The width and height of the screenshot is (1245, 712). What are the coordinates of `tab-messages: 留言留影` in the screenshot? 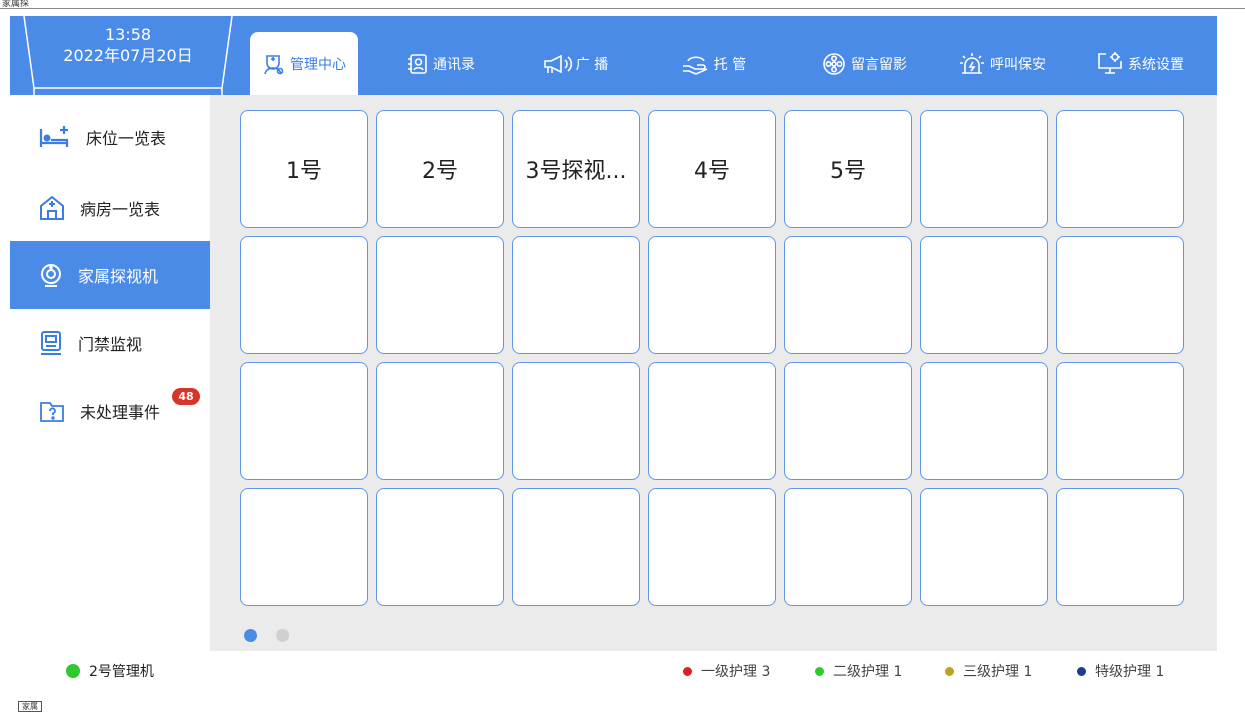 It's located at (864, 63).